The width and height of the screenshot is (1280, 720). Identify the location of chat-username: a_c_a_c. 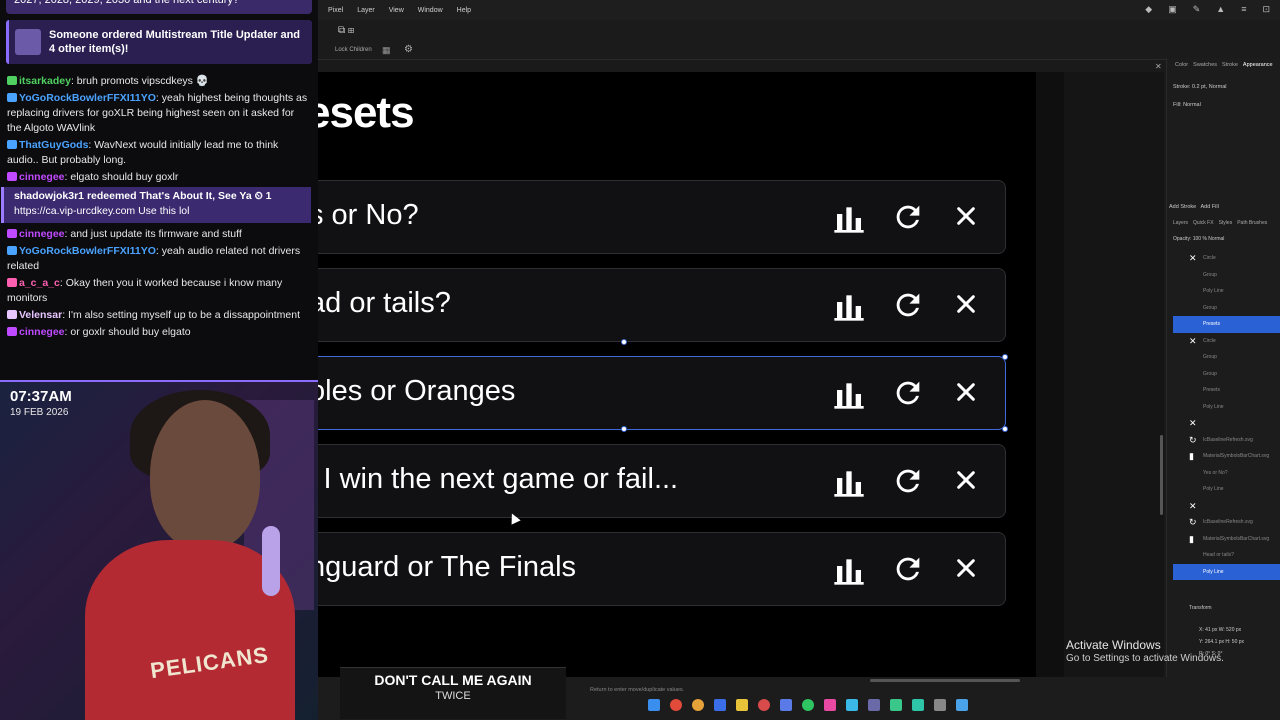
(39, 283).